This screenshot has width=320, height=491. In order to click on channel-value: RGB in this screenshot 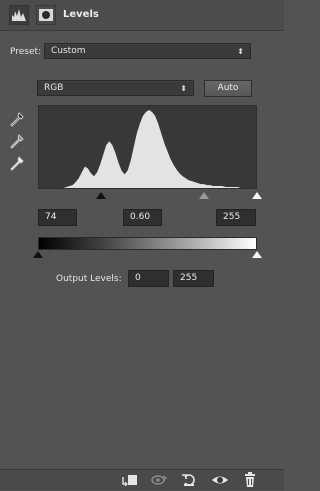, I will do `click(54, 88)`.